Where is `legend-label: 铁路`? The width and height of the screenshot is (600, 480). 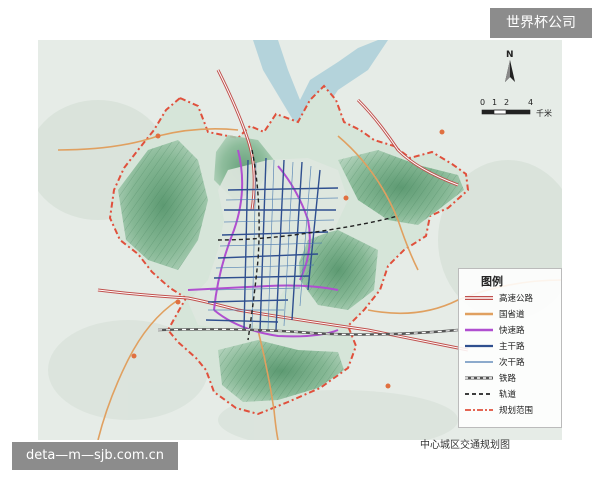 legend-label: 铁路 is located at coordinates (508, 379).